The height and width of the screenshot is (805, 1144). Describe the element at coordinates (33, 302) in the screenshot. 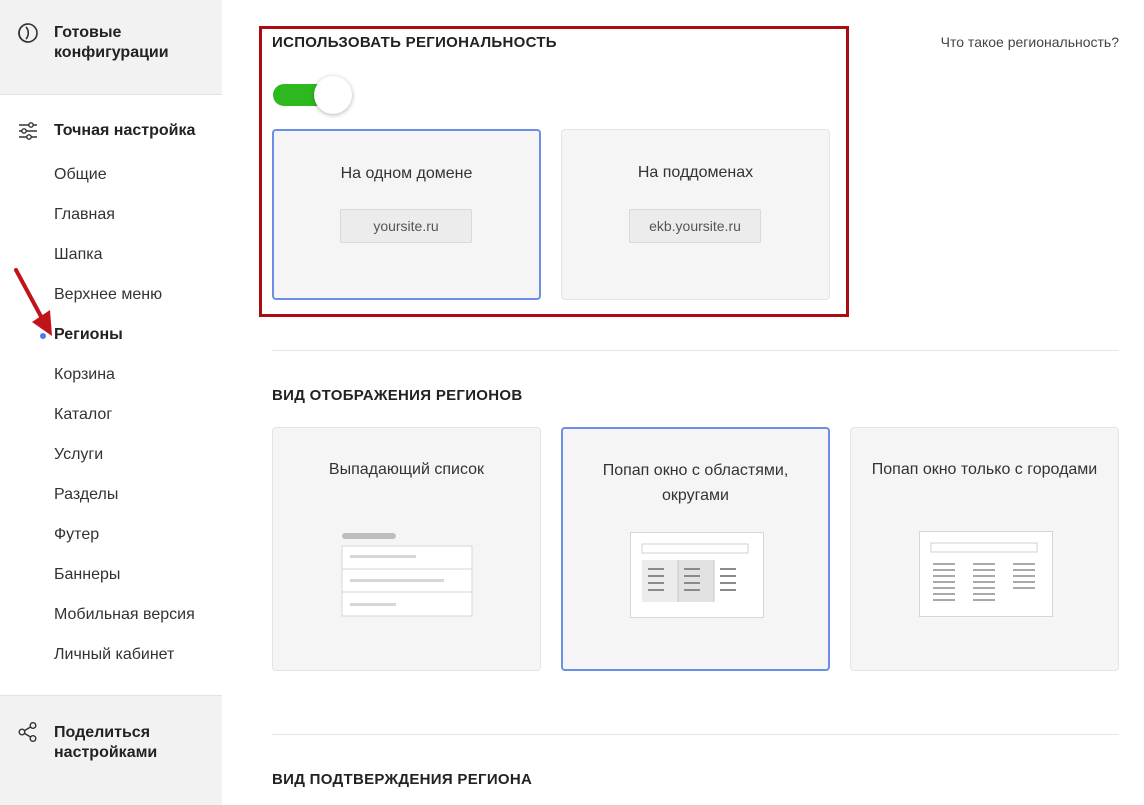

I see `red-arrow-annotation` at that location.